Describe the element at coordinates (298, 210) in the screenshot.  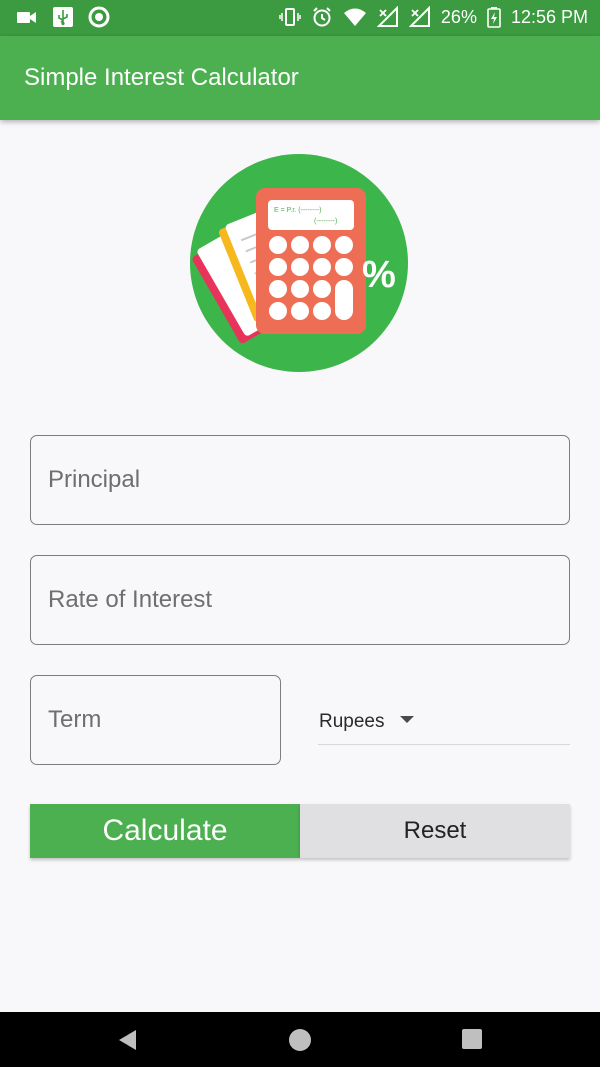
I see `svg-text: E = P.r. (--------)` at that location.